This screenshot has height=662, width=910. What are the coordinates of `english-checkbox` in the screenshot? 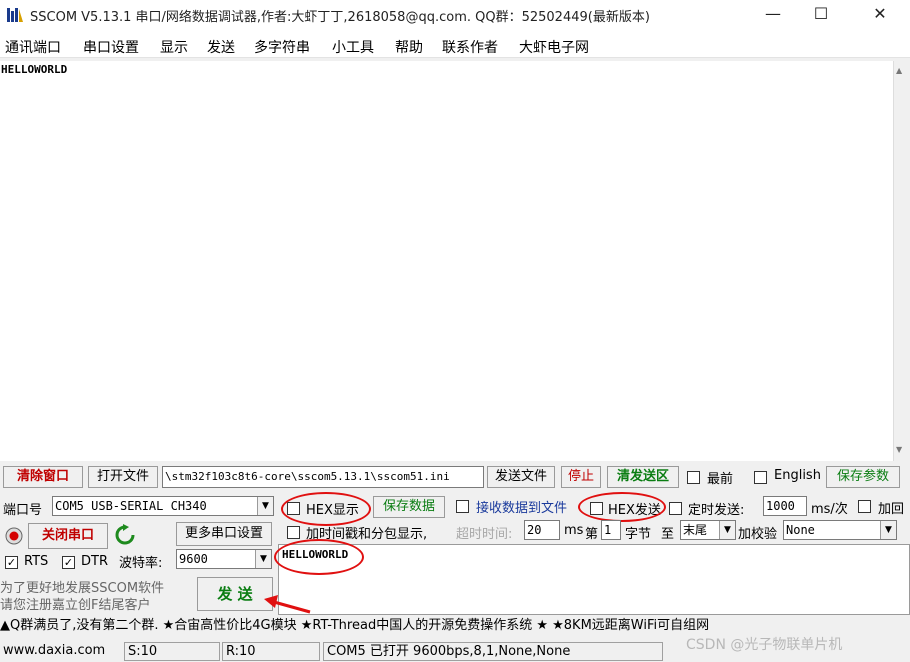 It's located at (760, 477).